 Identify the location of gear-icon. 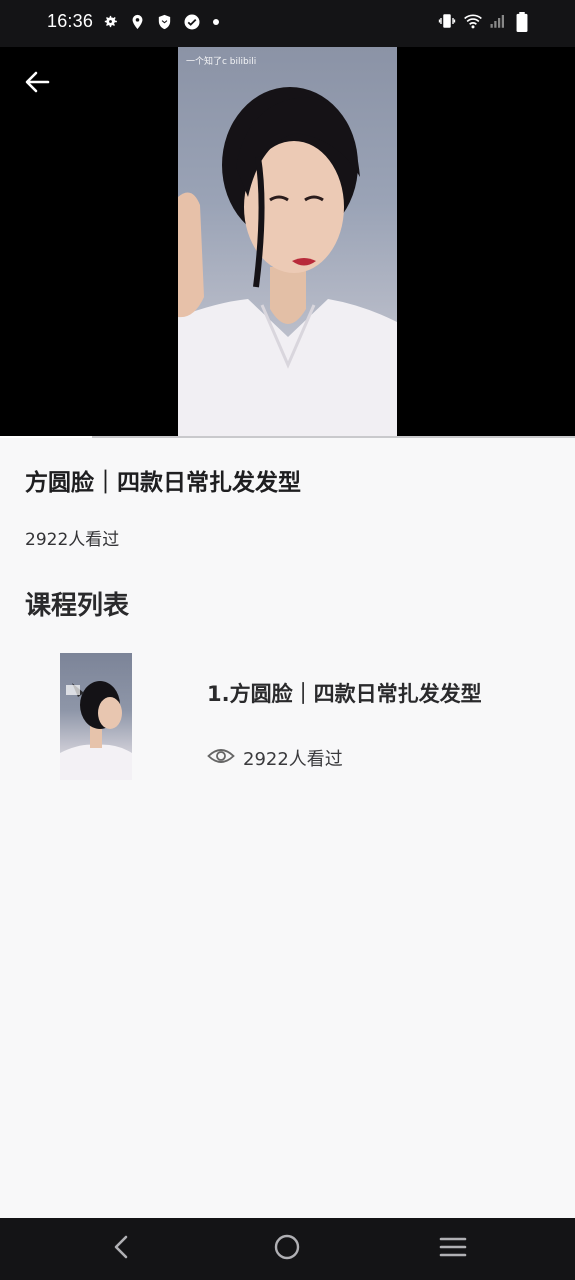
(111, 22).